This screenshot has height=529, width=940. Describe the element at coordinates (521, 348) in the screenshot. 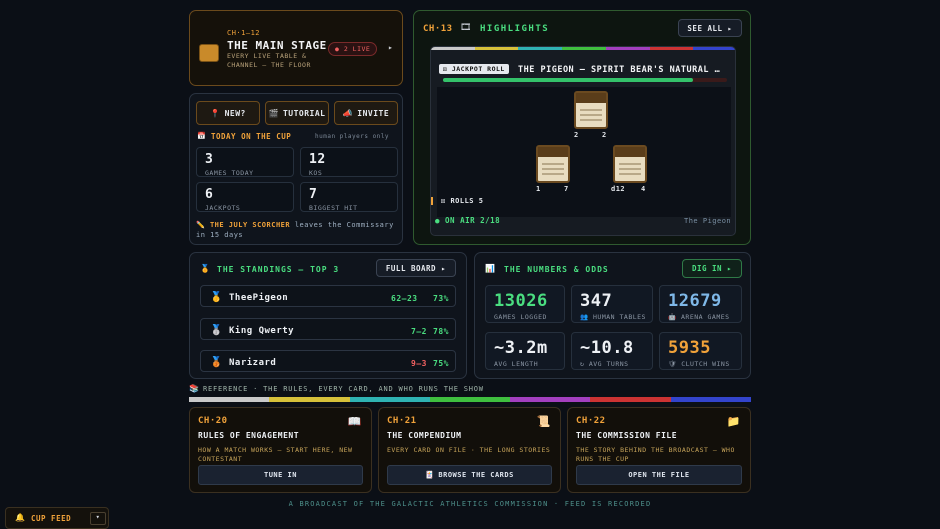

I see `num-value: ~3.2m` at that location.